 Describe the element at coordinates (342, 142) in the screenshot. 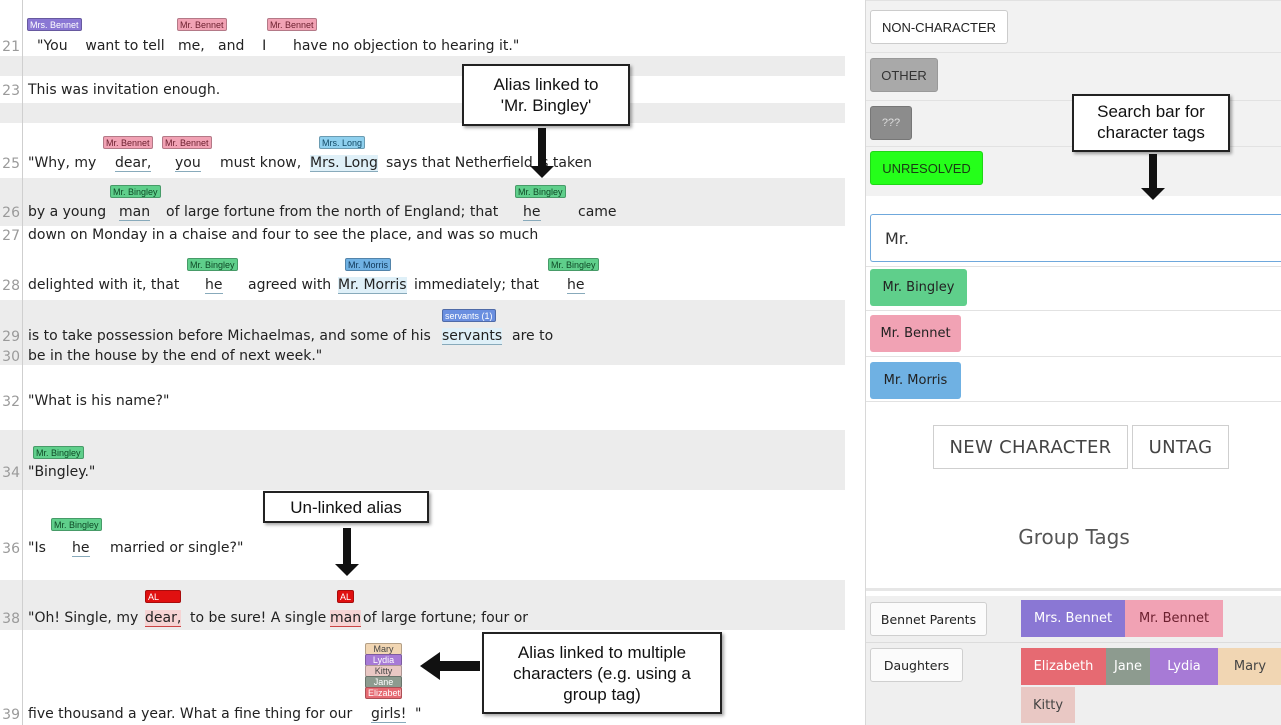

I see `mention-tag: Mrs. Long` at that location.